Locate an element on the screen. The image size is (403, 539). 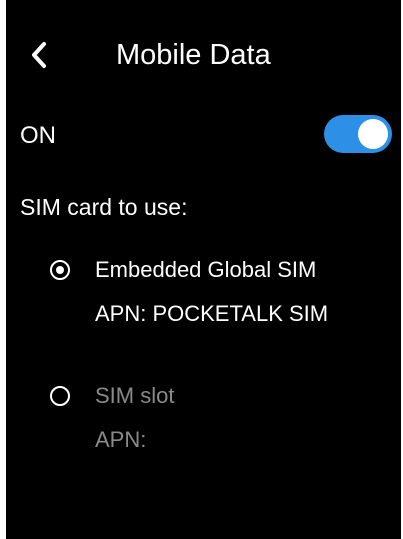
sim-option-name: Embedded Global SIM is located at coordinates (206, 269).